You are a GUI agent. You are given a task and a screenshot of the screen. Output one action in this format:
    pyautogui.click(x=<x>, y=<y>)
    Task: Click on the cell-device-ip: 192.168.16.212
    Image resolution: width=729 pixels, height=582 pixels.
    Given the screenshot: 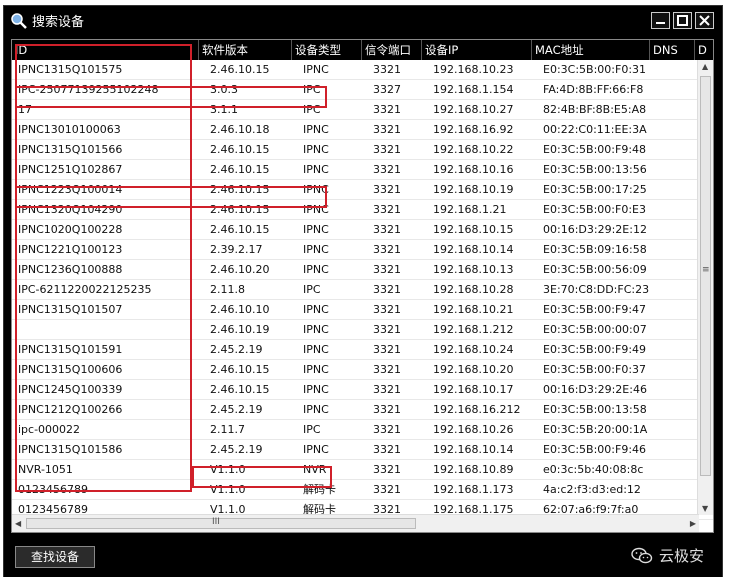 What is the action you would take?
    pyautogui.click(x=477, y=409)
    